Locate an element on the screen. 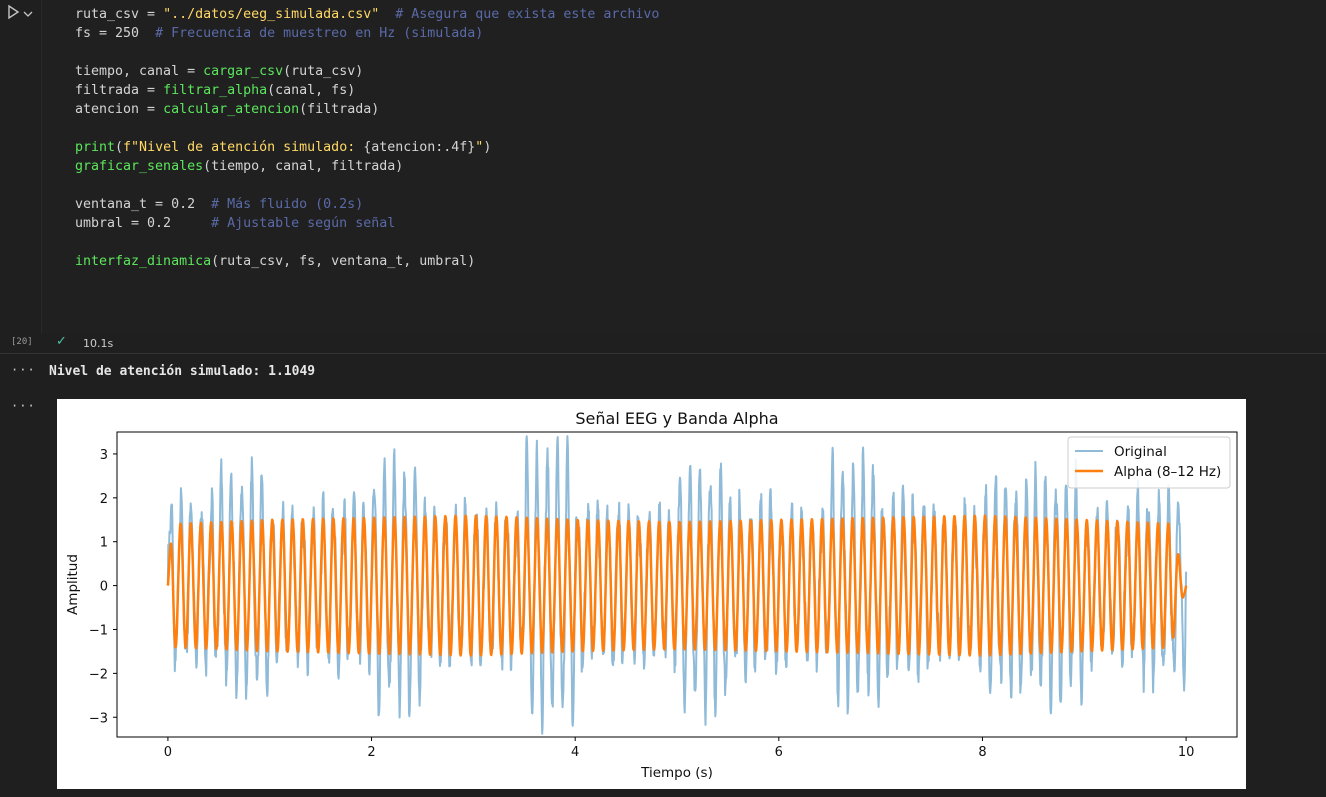 The image size is (1326, 797). code-token: tiempo, canal = is located at coordinates (139, 71).